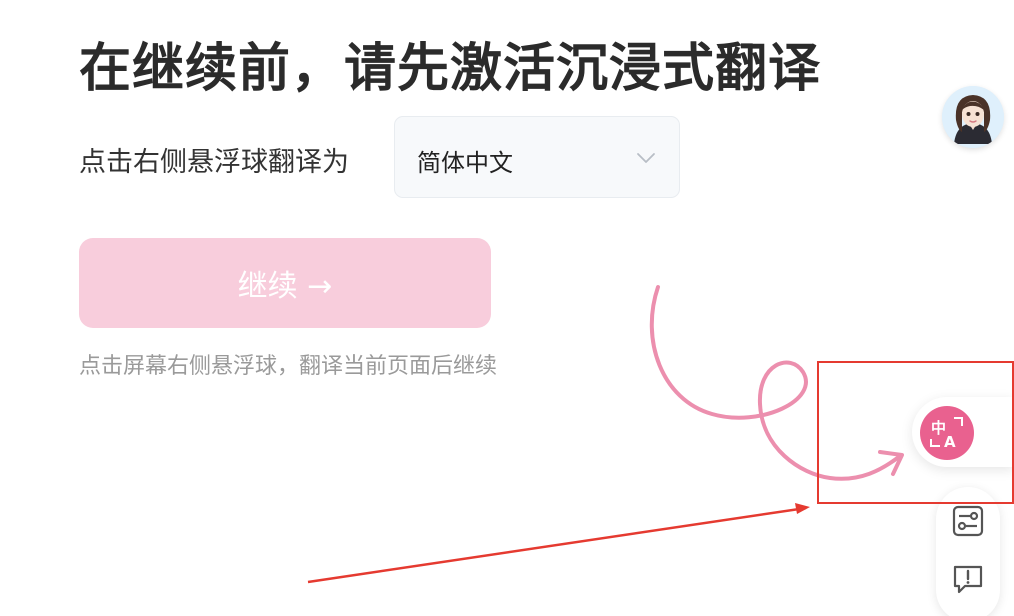 The height and width of the screenshot is (616, 1014). I want to click on chevron-down-icon, so click(646, 158).